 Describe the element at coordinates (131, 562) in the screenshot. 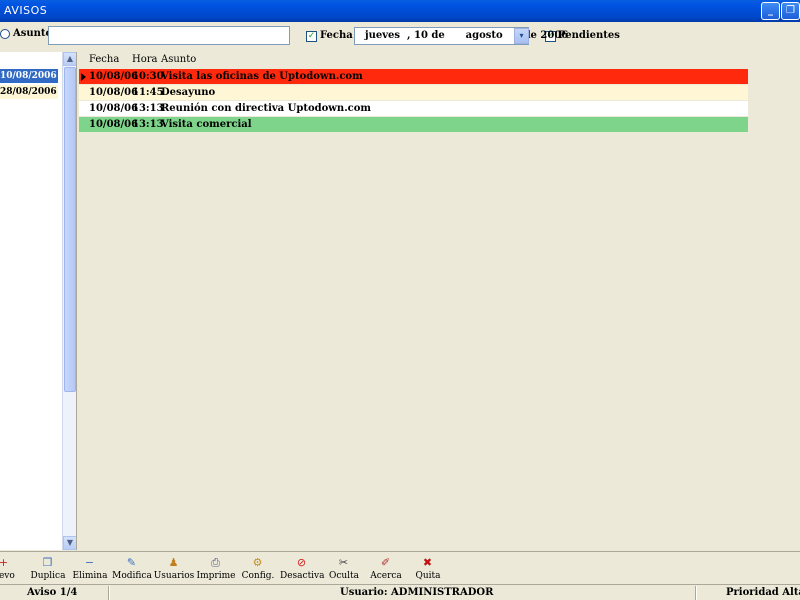

I see `modifica-icon: ✎` at that location.